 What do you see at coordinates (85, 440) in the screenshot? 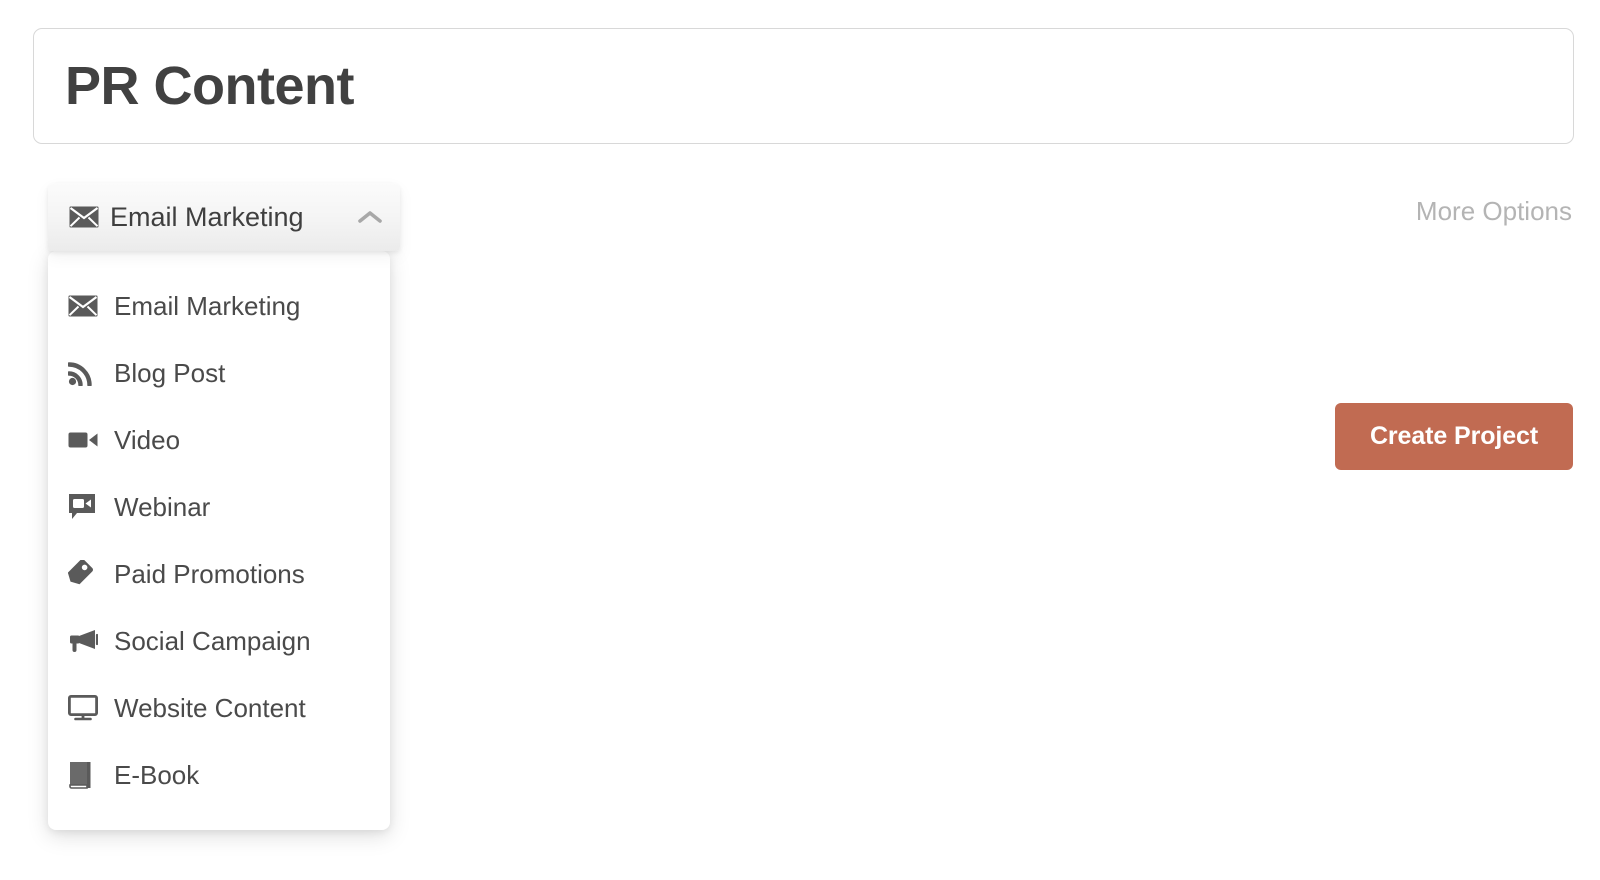
I see `video-camera-icon` at bounding box center [85, 440].